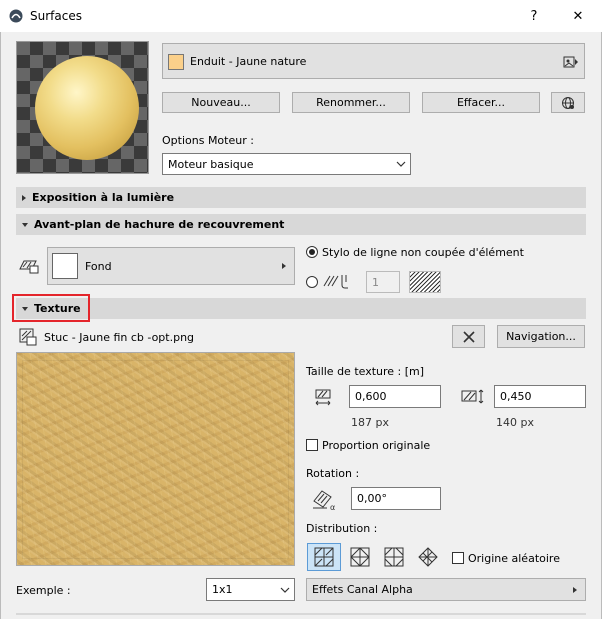 This screenshot has width=602, height=619. What do you see at coordinates (25, 224) in the screenshot?
I see `collapse-icon` at bounding box center [25, 224].